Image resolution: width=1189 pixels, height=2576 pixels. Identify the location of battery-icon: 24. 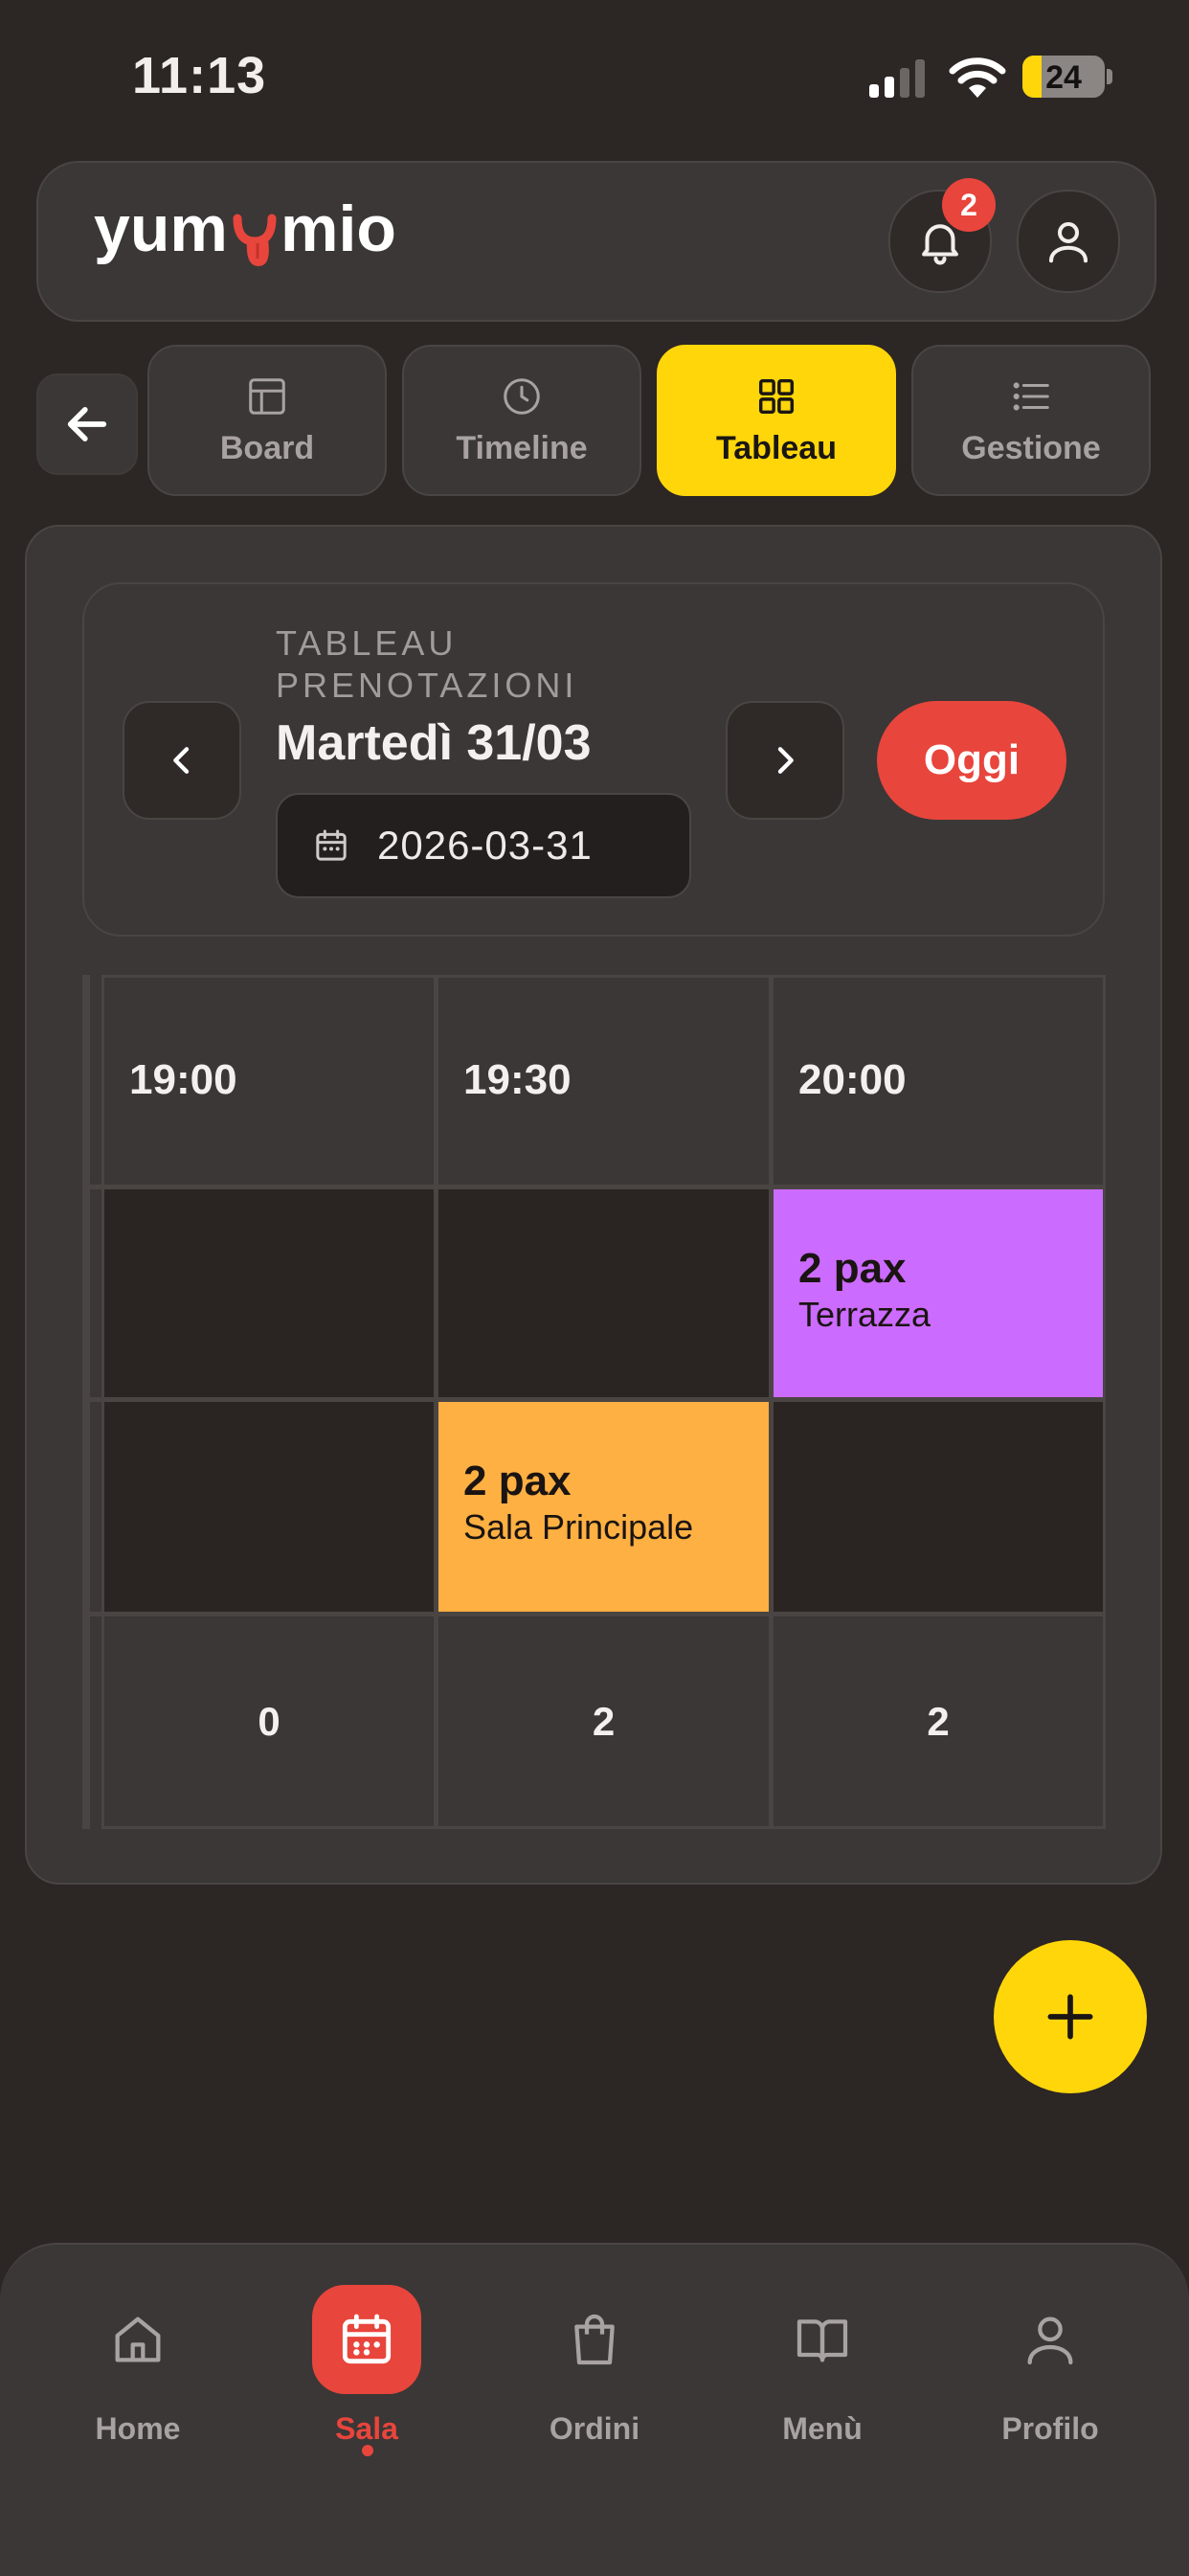
(1063, 77).